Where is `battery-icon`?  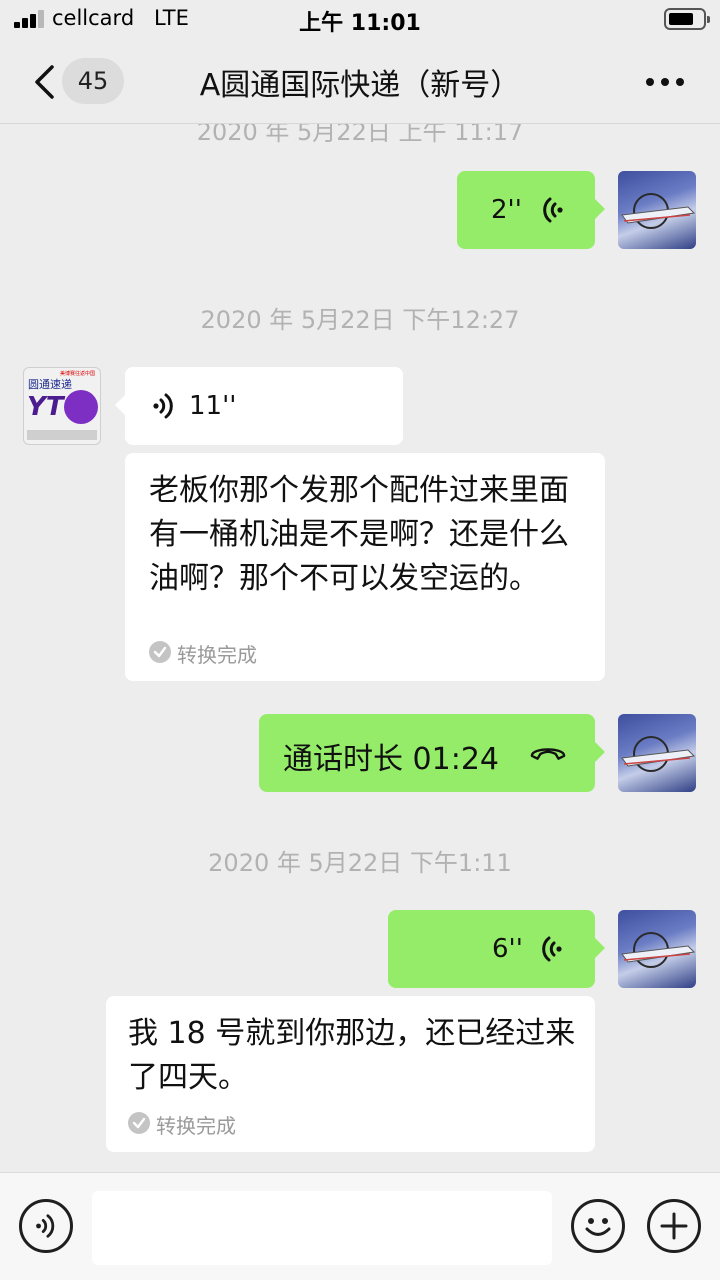 battery-icon is located at coordinates (687, 19).